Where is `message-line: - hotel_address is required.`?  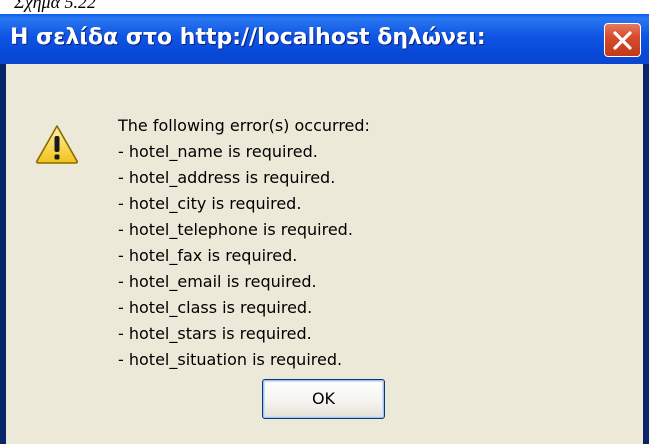
message-line: - hotel_address is required. is located at coordinates (227, 177).